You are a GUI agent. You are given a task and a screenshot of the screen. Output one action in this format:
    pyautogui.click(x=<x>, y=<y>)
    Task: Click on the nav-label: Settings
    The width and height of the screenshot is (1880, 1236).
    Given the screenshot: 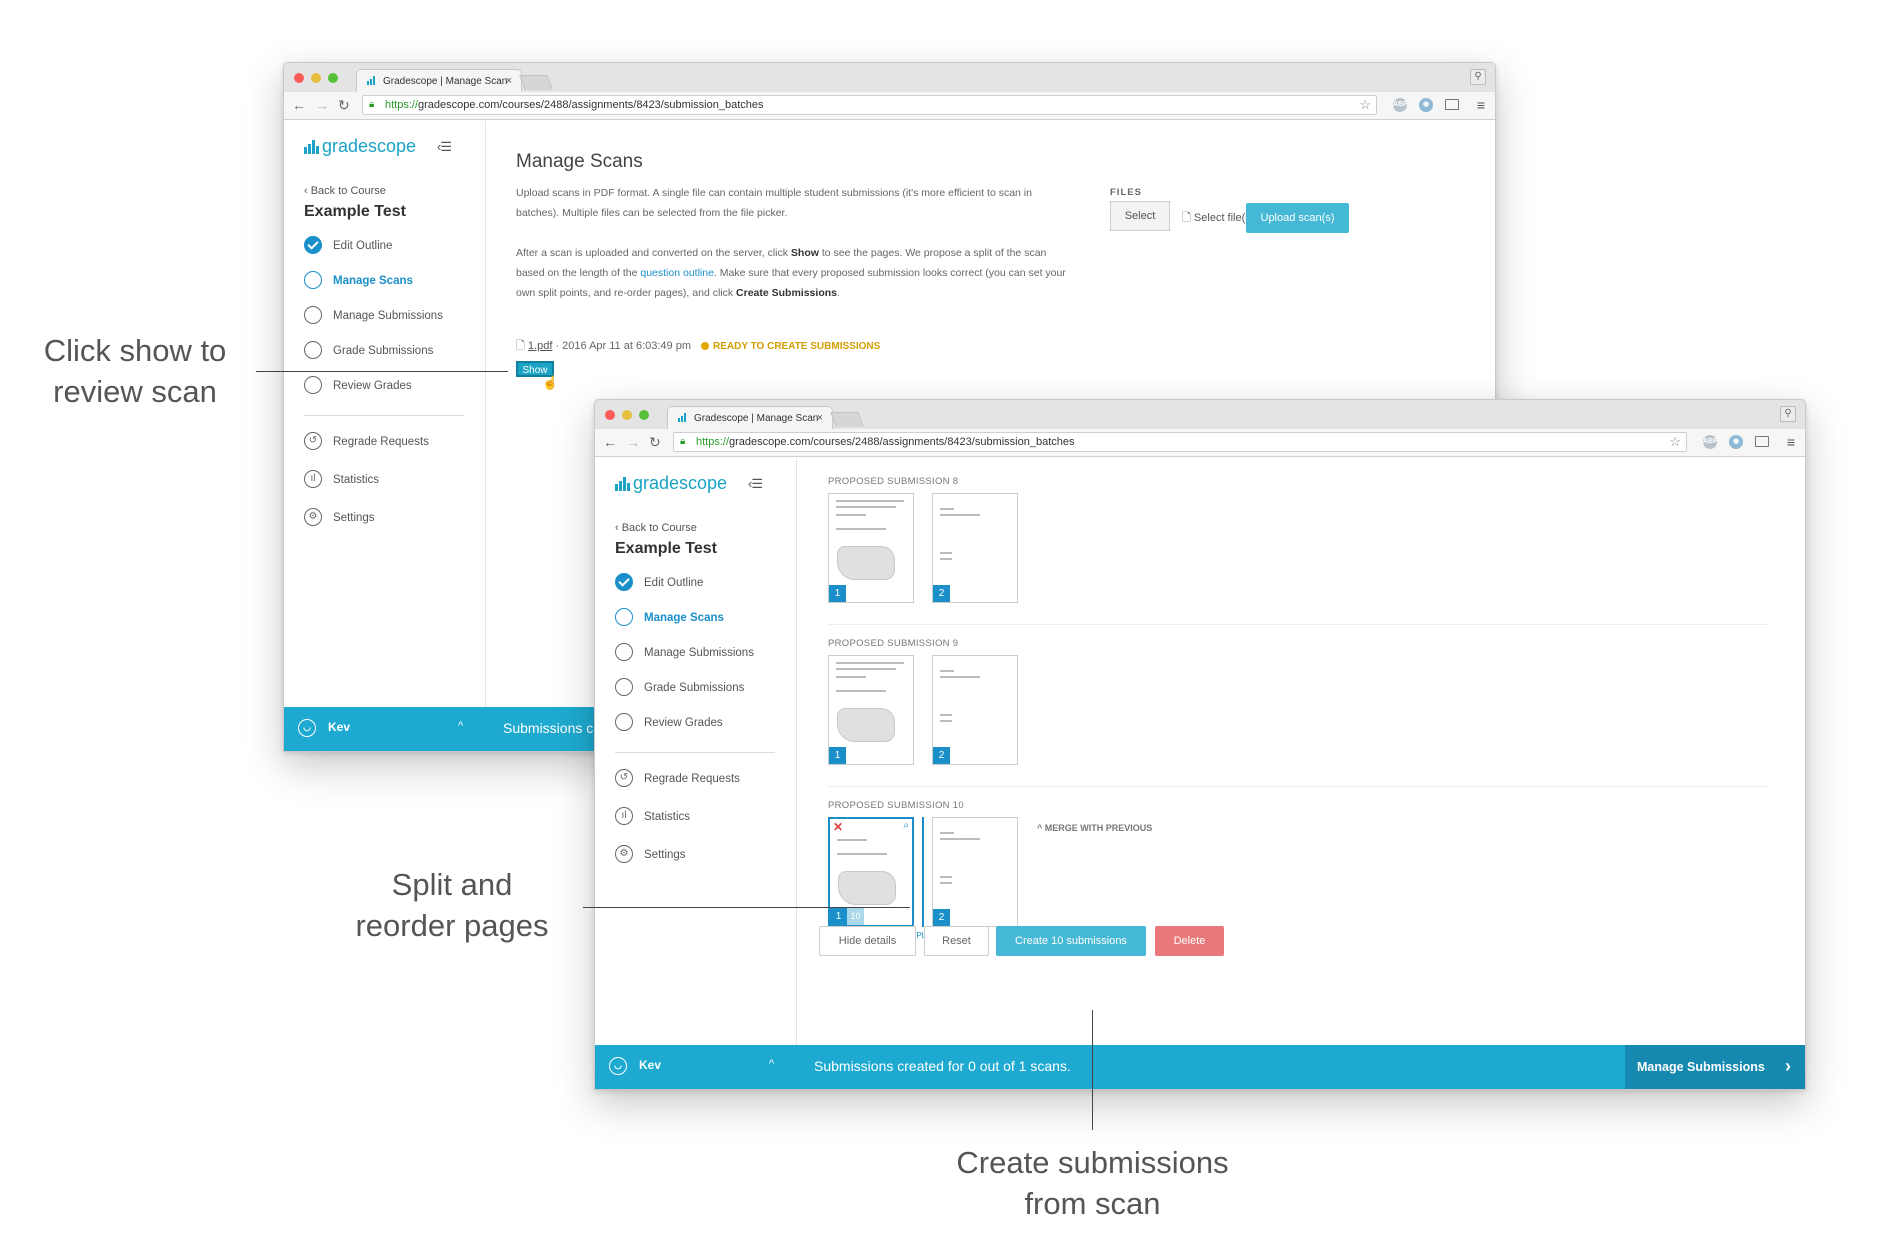 What is the action you would take?
    pyautogui.click(x=354, y=518)
    